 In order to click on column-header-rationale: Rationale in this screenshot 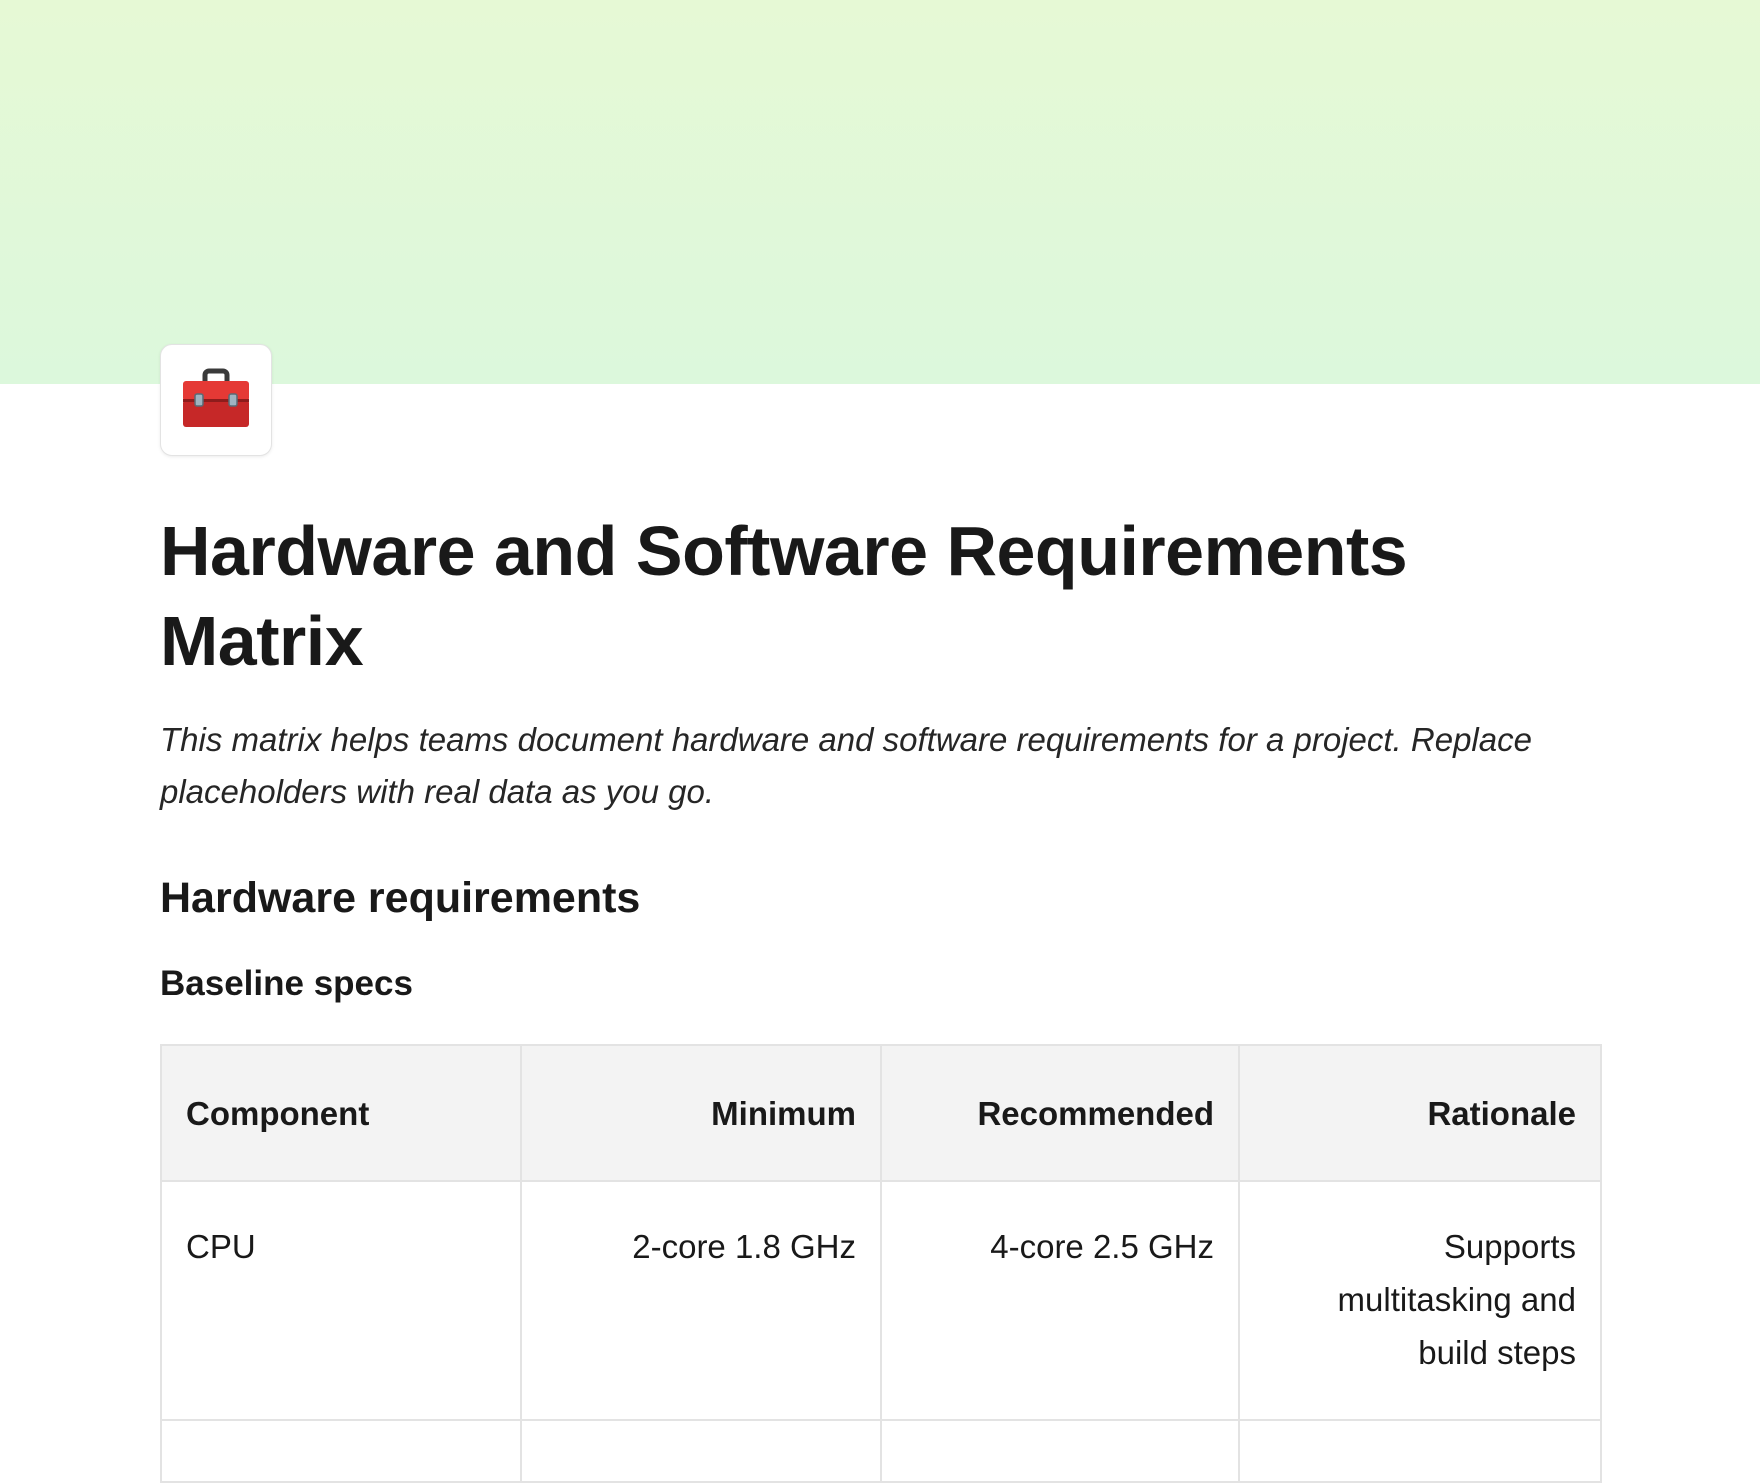, I will do `click(1420, 1113)`.